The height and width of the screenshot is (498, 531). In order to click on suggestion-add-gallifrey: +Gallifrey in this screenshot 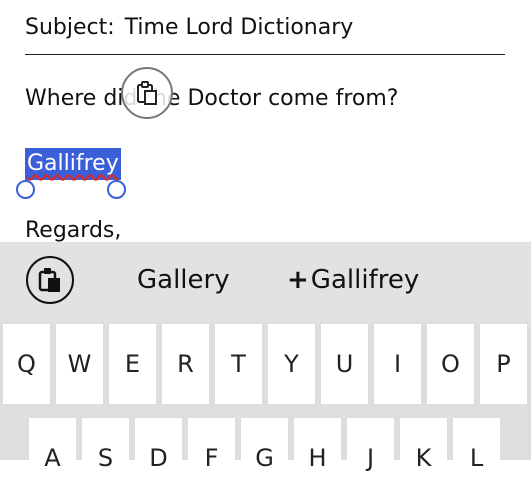, I will do `click(353, 280)`.